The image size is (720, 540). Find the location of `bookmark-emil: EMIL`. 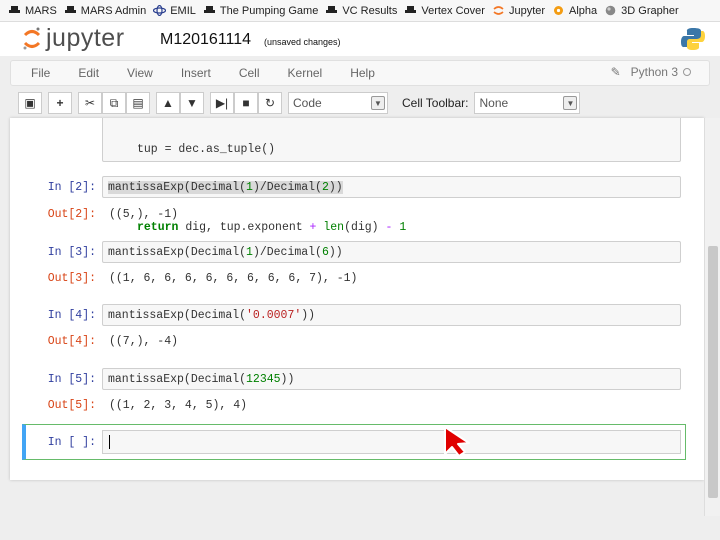

bookmark-emil: EMIL is located at coordinates (174, 11).